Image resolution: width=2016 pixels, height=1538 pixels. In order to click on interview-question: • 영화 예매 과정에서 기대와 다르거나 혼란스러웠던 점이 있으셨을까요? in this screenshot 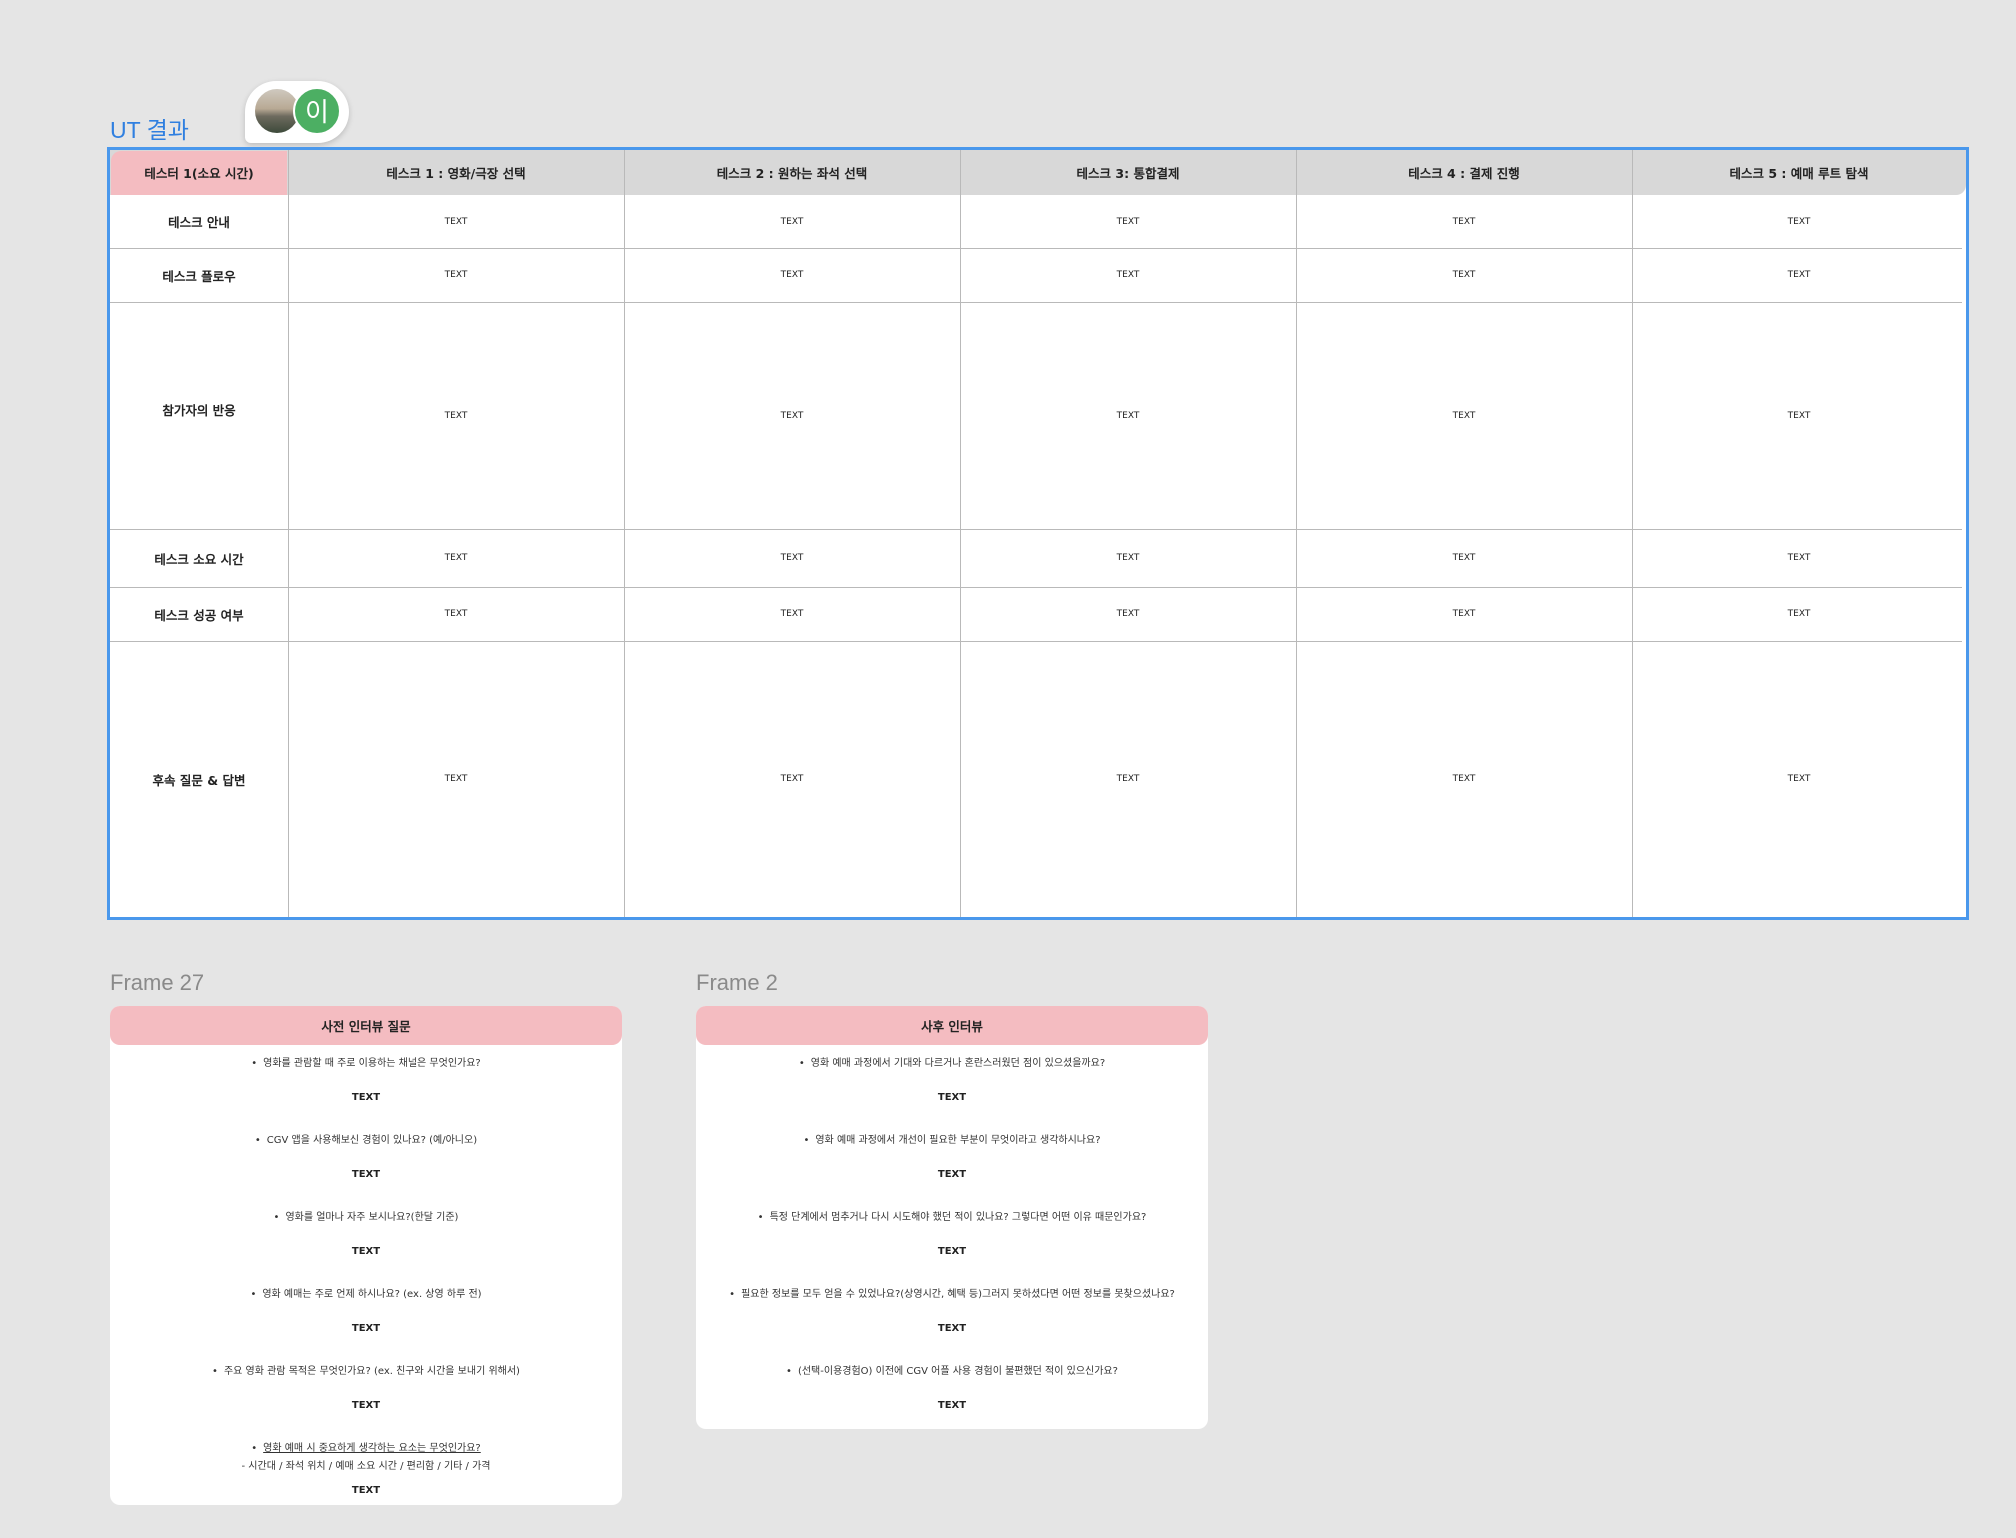, I will do `click(952, 1061)`.